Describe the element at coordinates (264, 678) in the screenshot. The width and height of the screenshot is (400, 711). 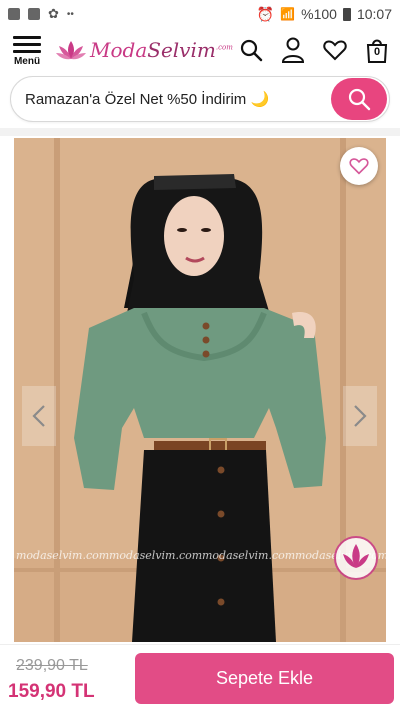
I see `add-to-cart-button: Sepete Ekle` at that location.